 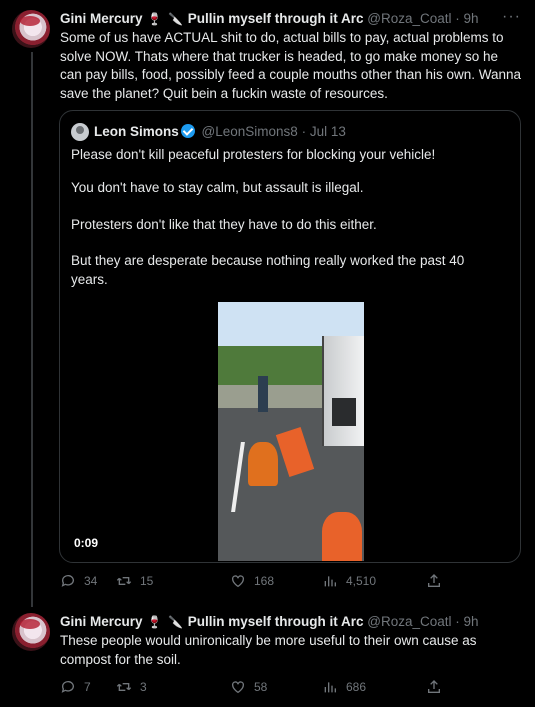 I want to click on reply-count: 7, so click(x=87, y=687).